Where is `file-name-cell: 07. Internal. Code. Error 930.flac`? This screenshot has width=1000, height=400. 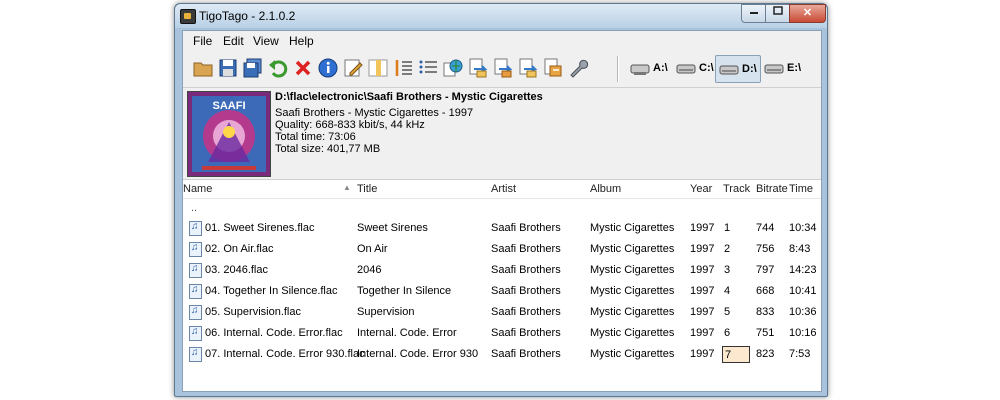
file-name-cell: 07. Internal. Code. Error 930.flac is located at coordinates (285, 354).